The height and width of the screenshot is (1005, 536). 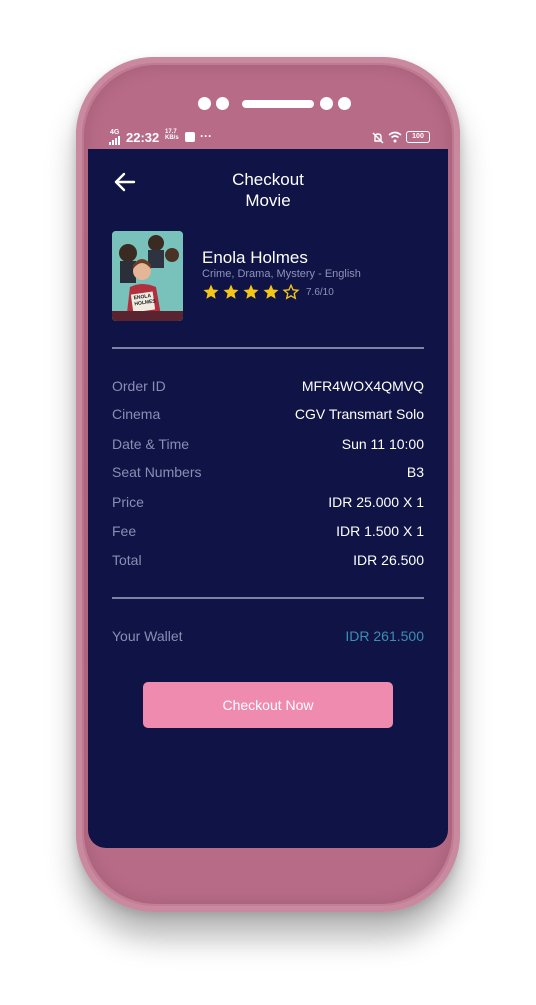 I want to click on detail-value: B3, so click(x=415, y=472).